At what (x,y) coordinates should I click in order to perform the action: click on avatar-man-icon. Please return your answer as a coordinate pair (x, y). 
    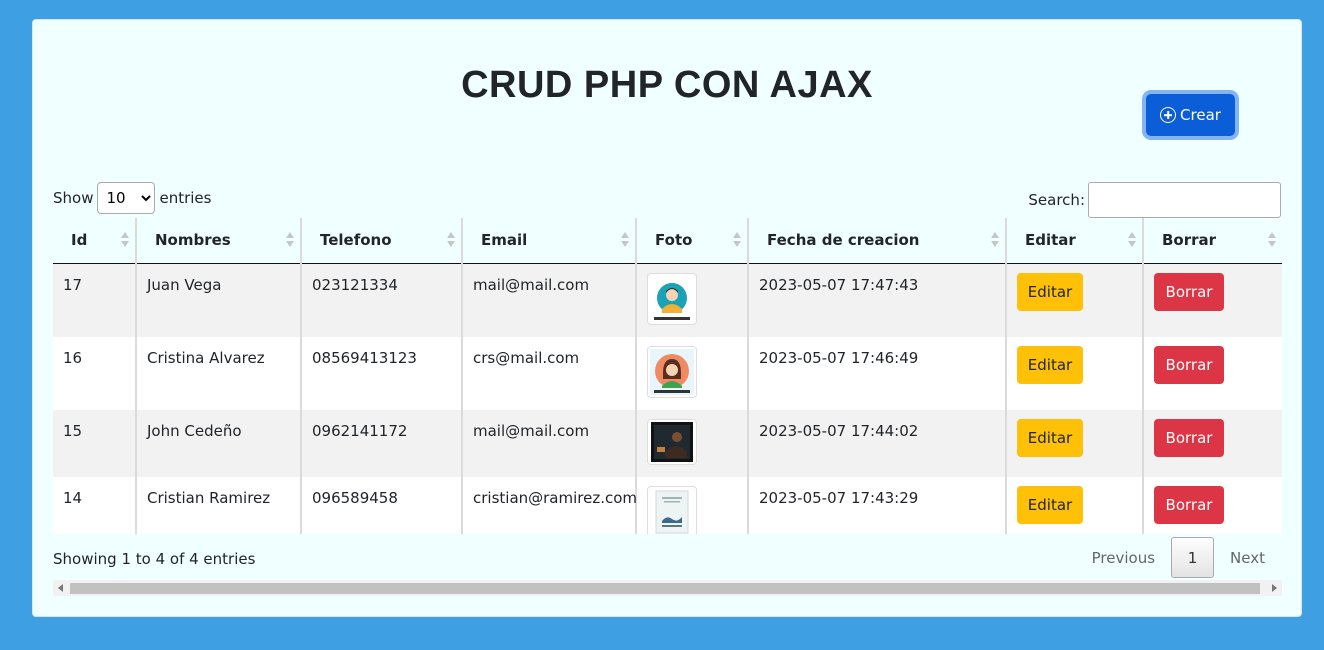
    Looking at the image, I should click on (672, 298).